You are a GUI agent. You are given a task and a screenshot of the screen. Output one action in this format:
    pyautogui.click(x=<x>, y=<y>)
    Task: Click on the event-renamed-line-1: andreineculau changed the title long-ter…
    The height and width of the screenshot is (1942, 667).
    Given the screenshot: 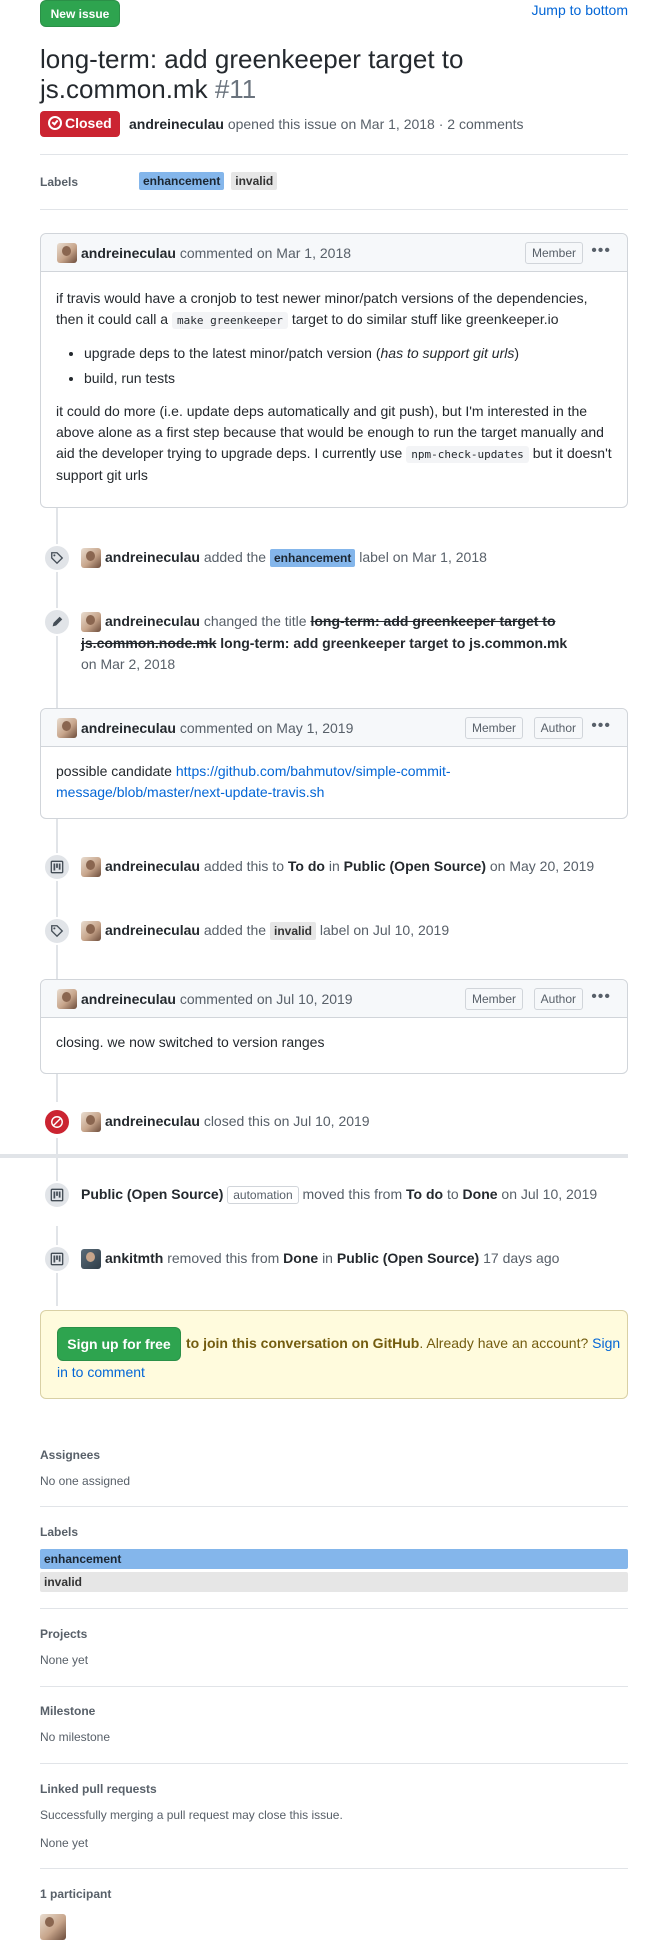 What is the action you would take?
    pyautogui.click(x=330, y=621)
    